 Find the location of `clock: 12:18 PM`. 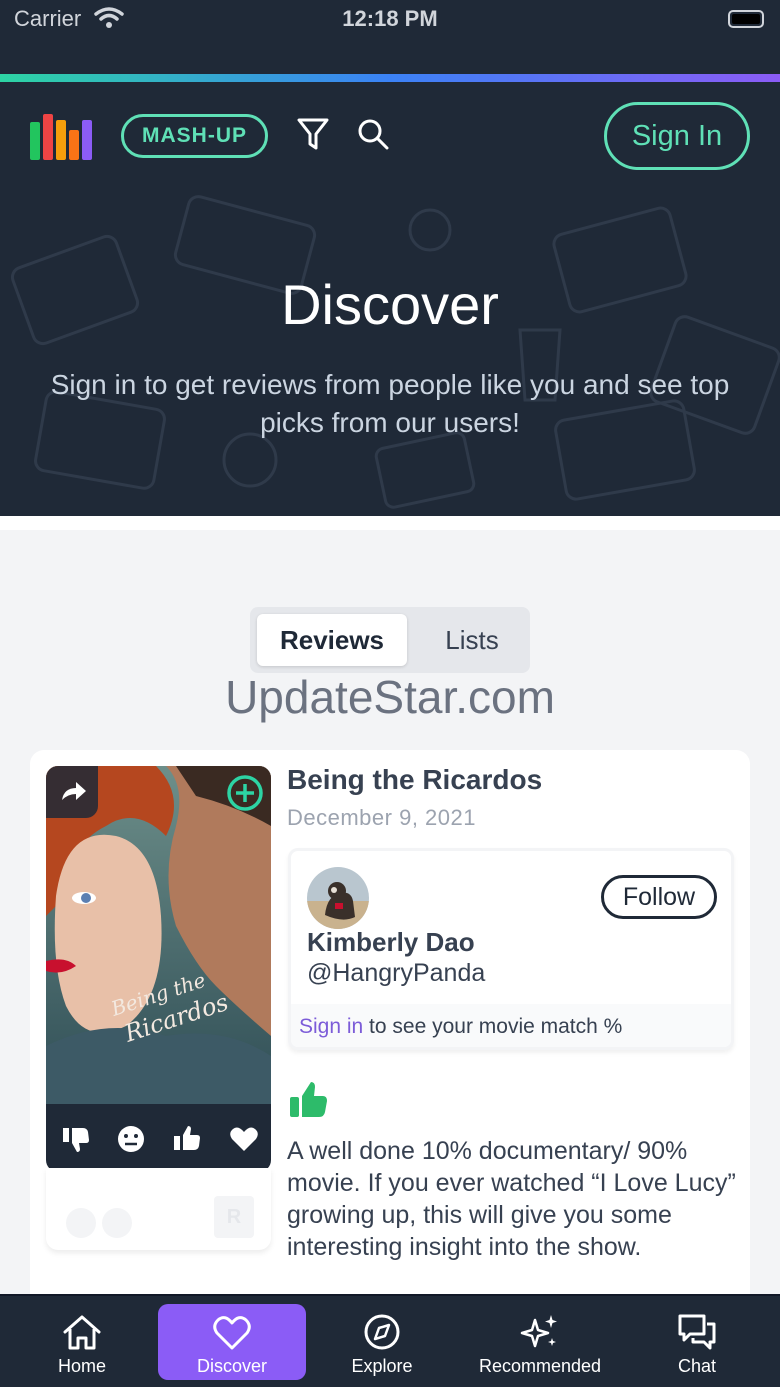

clock: 12:18 PM is located at coordinates (390, 18).